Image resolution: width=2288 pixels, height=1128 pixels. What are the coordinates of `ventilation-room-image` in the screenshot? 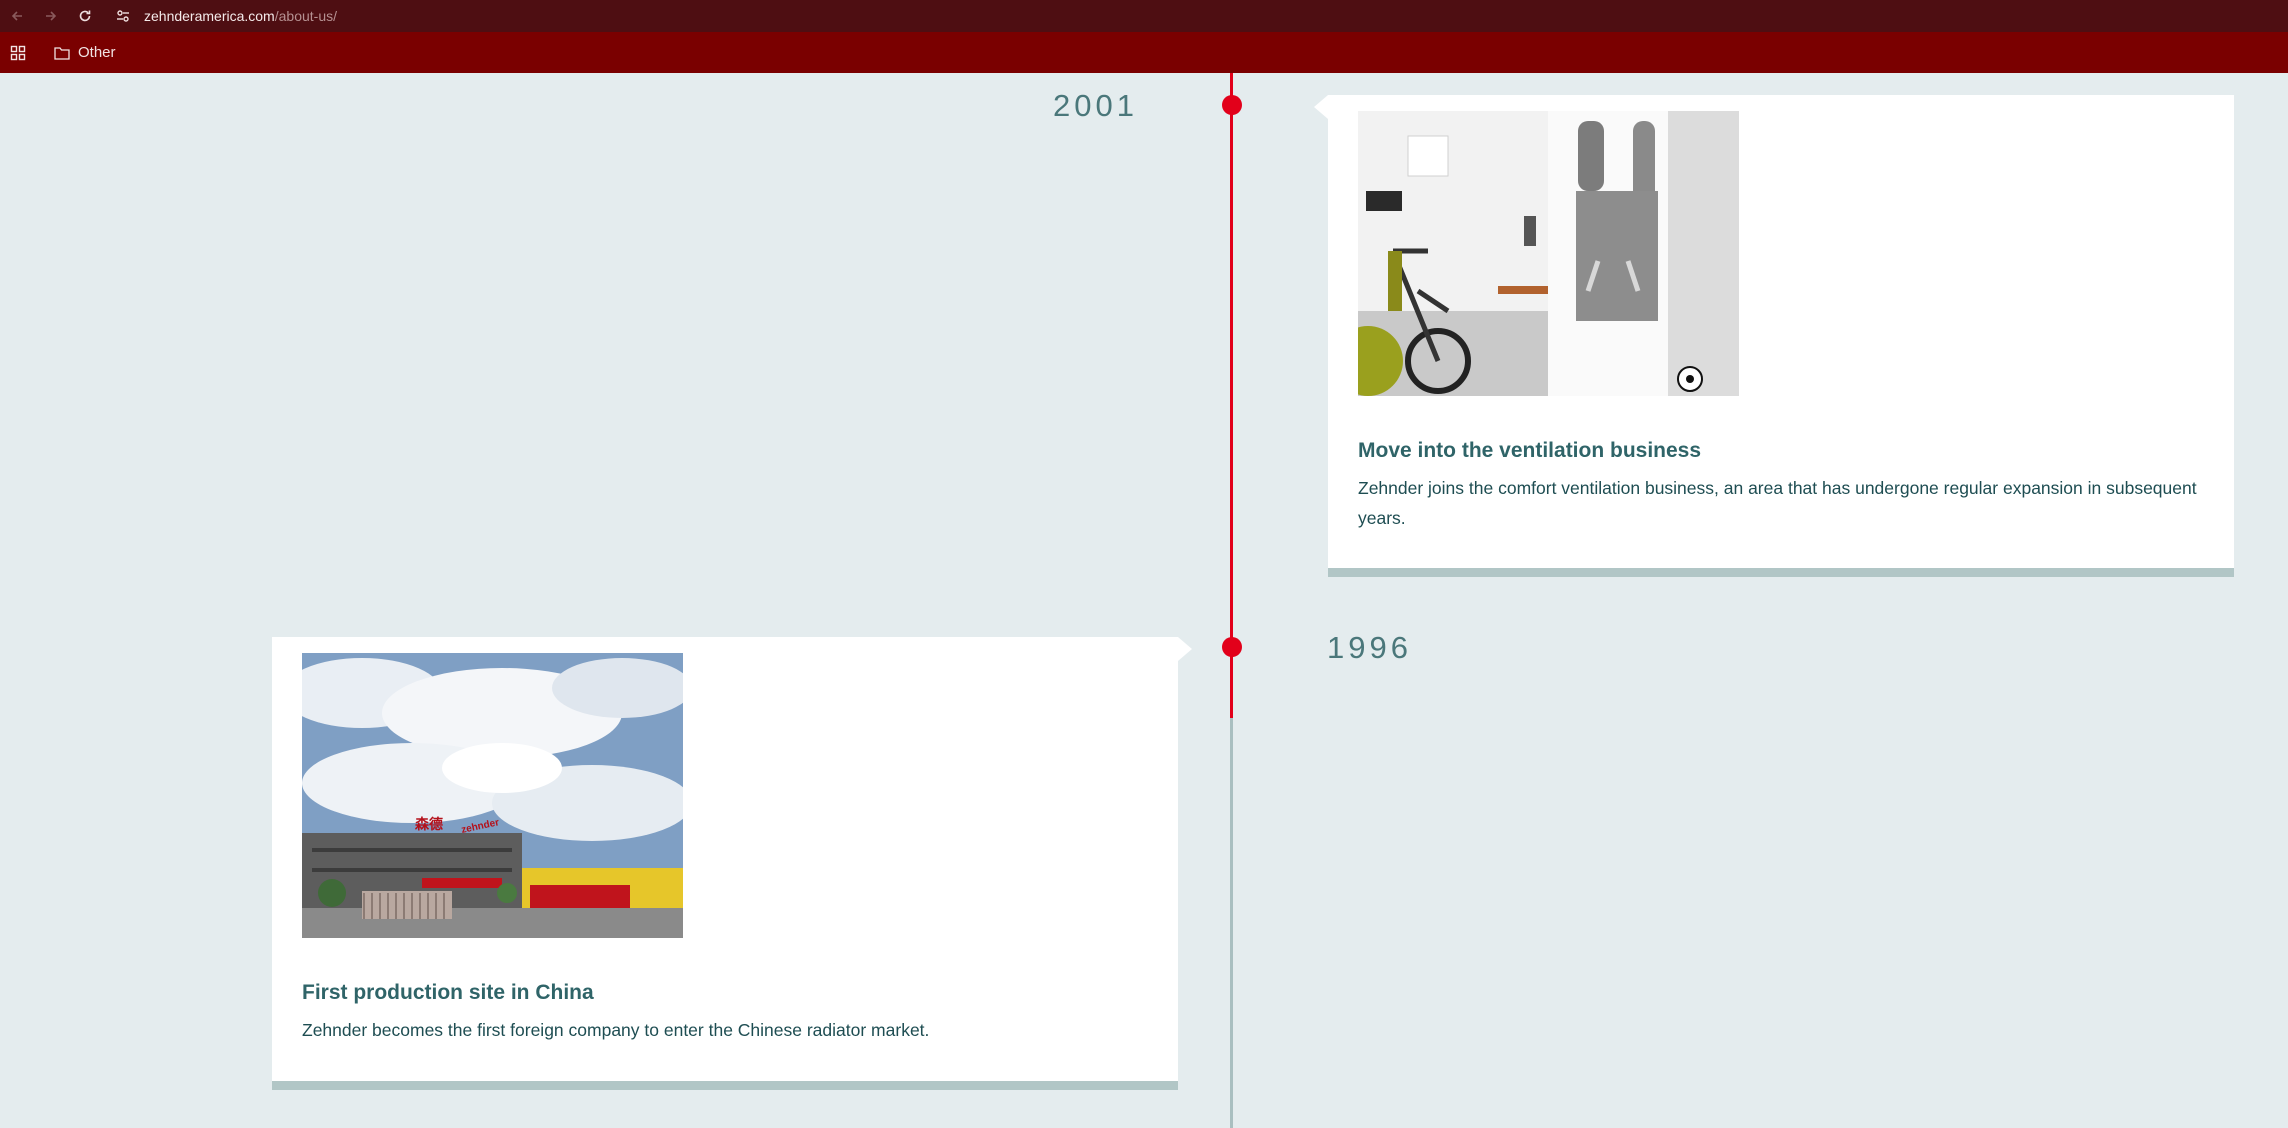 It's located at (1548, 253).